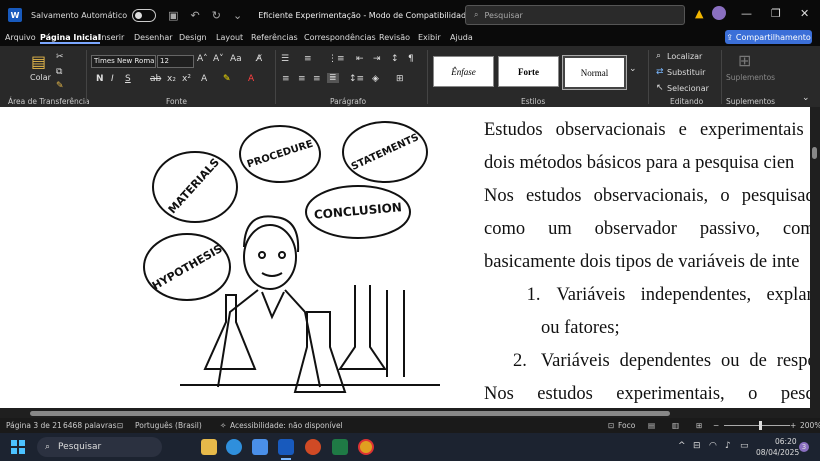 This screenshot has height=461, width=820. I want to click on zoom-slider, so click(757, 425).